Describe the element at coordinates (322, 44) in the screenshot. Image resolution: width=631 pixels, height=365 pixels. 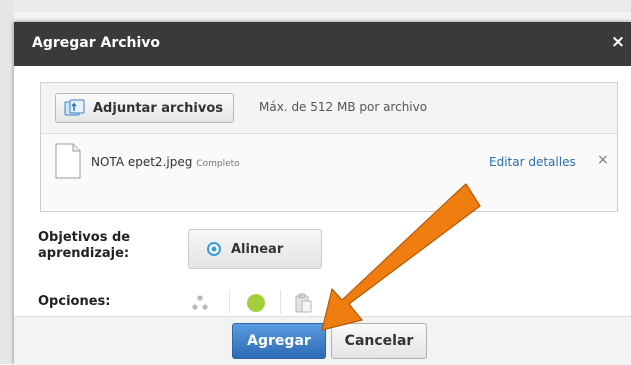
I see `dialog-titlebar: Agregar Archivo ×` at that location.